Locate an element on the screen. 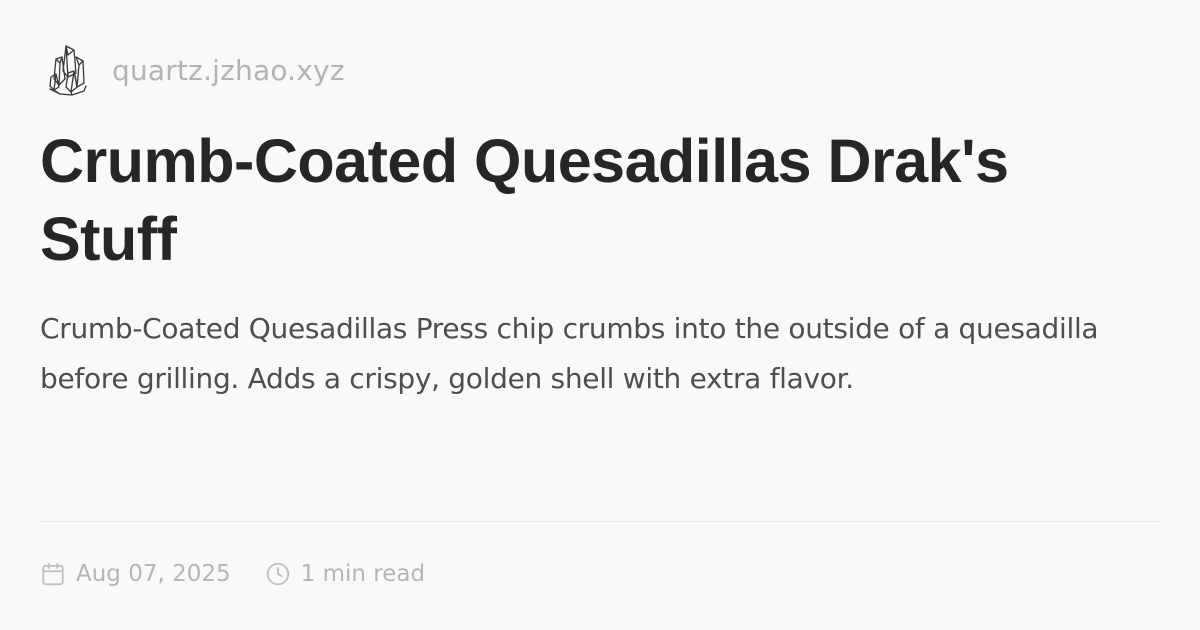  date-meta: Aug 07, 2025 is located at coordinates (135, 574).